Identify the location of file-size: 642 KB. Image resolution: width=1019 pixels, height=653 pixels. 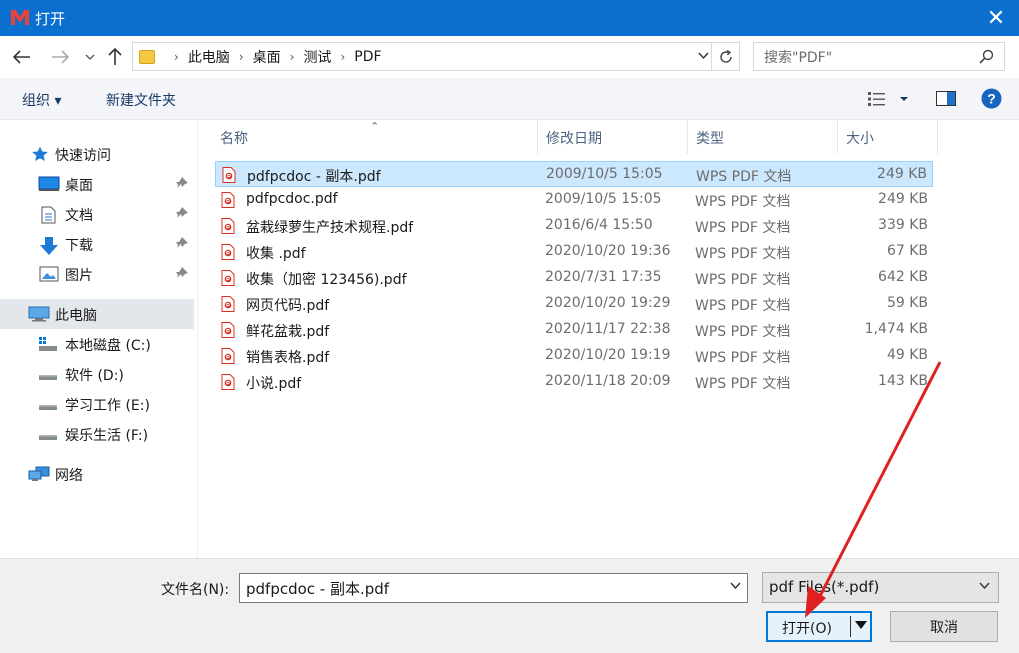
(903, 277).